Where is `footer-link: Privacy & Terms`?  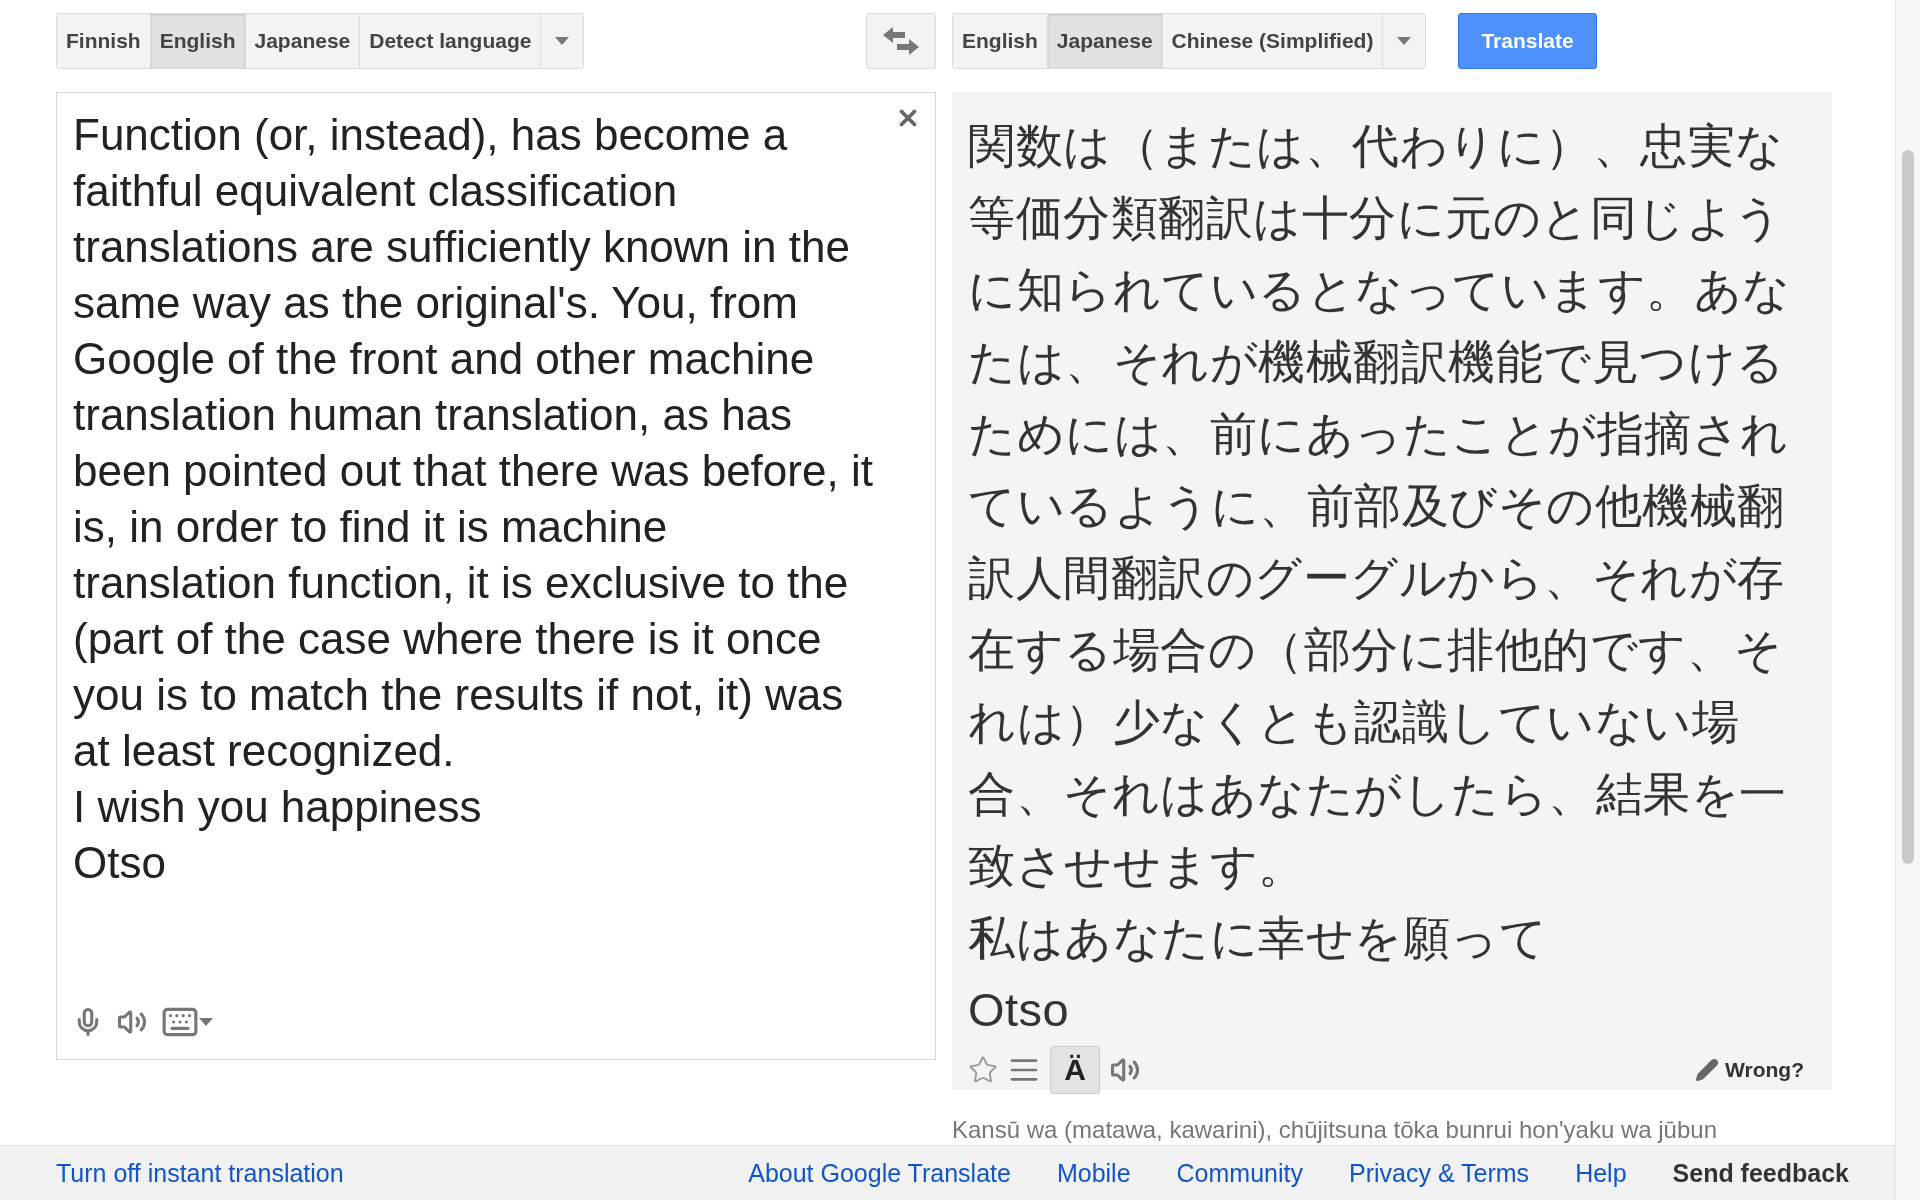 footer-link: Privacy & Terms is located at coordinates (1439, 1173).